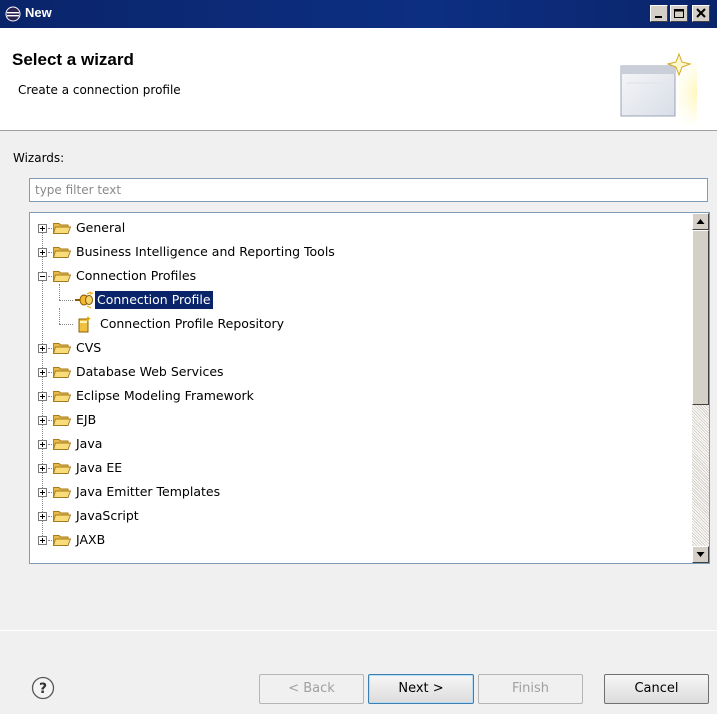 The width and height of the screenshot is (717, 714). I want to click on arrow-up-icon, so click(700, 221).